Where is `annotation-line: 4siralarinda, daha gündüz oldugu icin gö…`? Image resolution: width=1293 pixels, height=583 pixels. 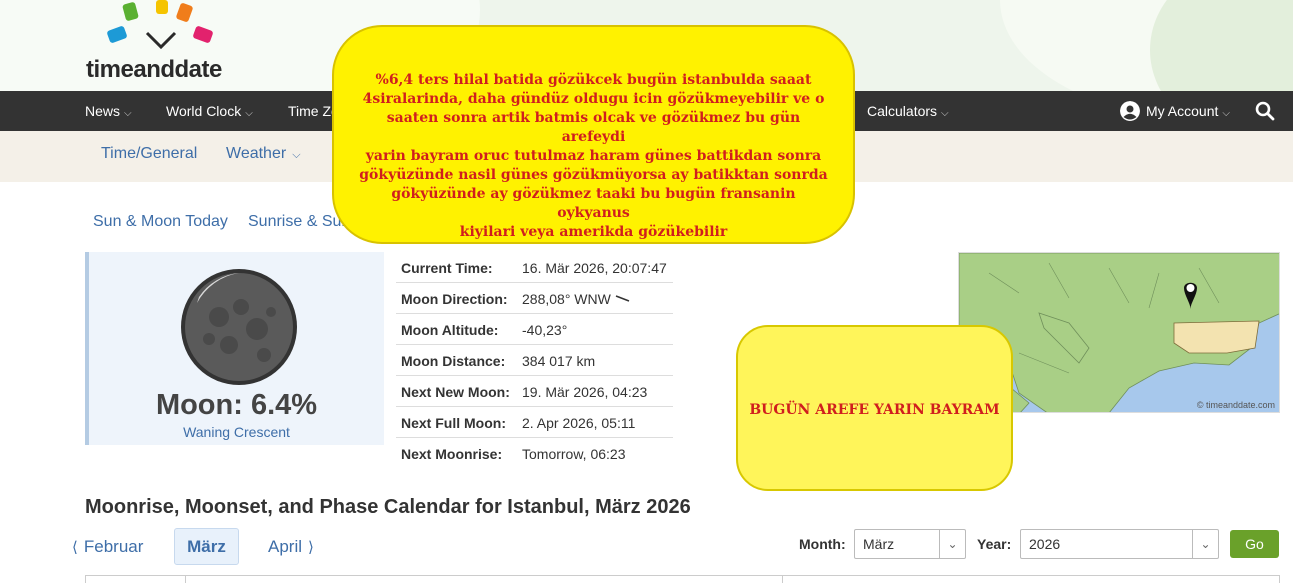 annotation-line: 4siralarinda, daha gündüz oldugu icin gö… is located at coordinates (593, 99).